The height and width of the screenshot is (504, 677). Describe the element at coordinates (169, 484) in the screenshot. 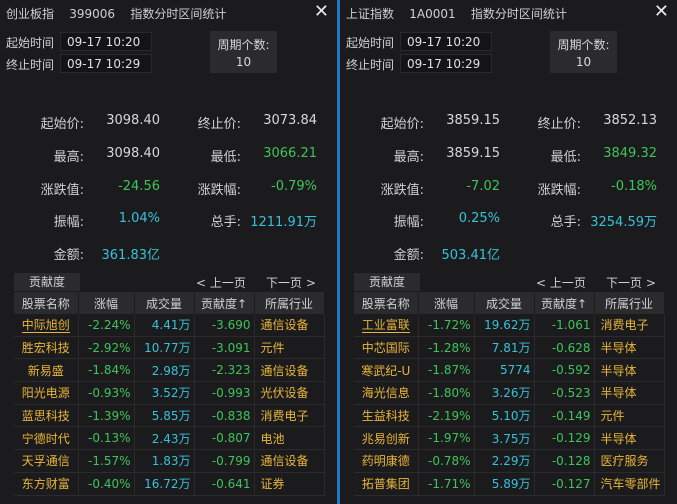

I see `table-row: 东方财富 -0.40% 16.72万 -0.641 证券` at that location.